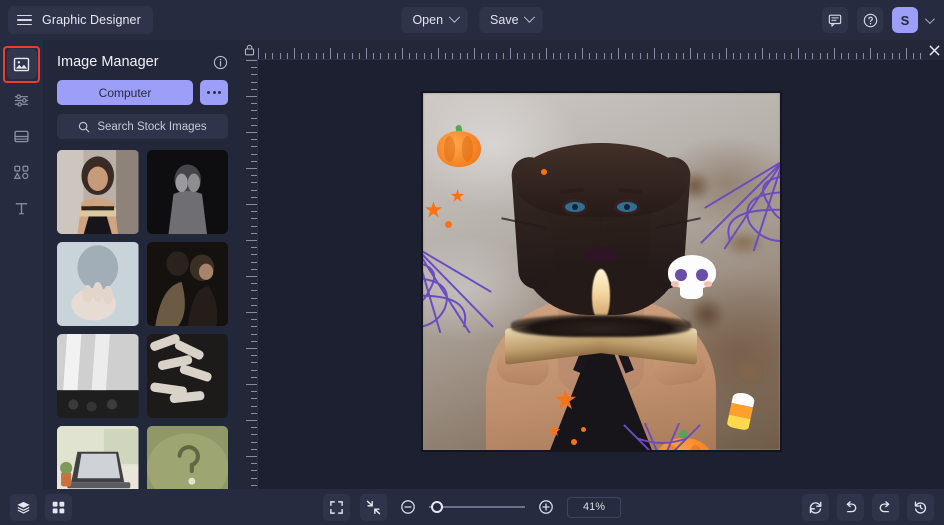 The height and width of the screenshot is (525, 944). I want to click on grid-view-button, so click(58, 507).